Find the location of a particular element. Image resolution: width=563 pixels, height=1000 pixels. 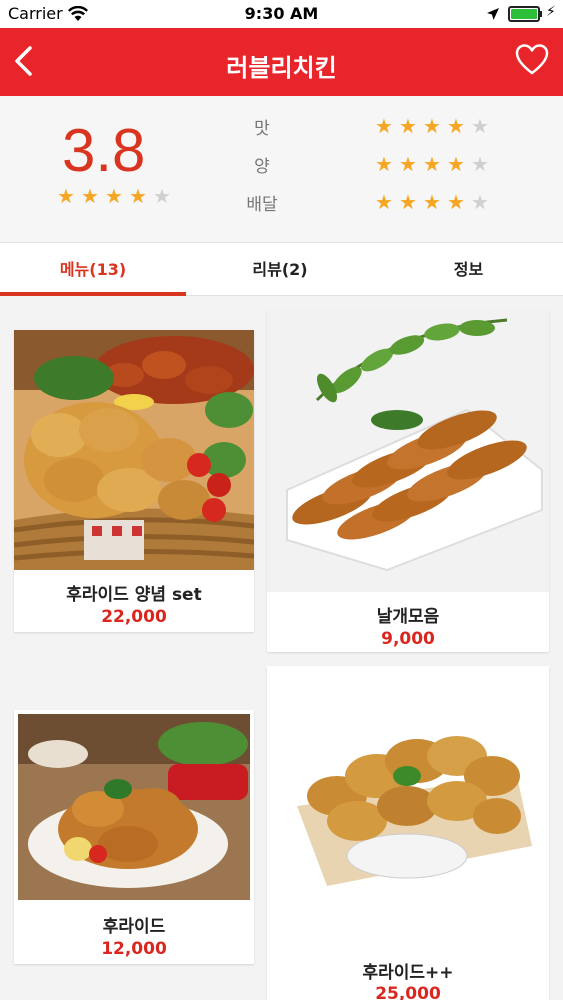

rating-score: 3.8 is located at coordinates (104, 150).